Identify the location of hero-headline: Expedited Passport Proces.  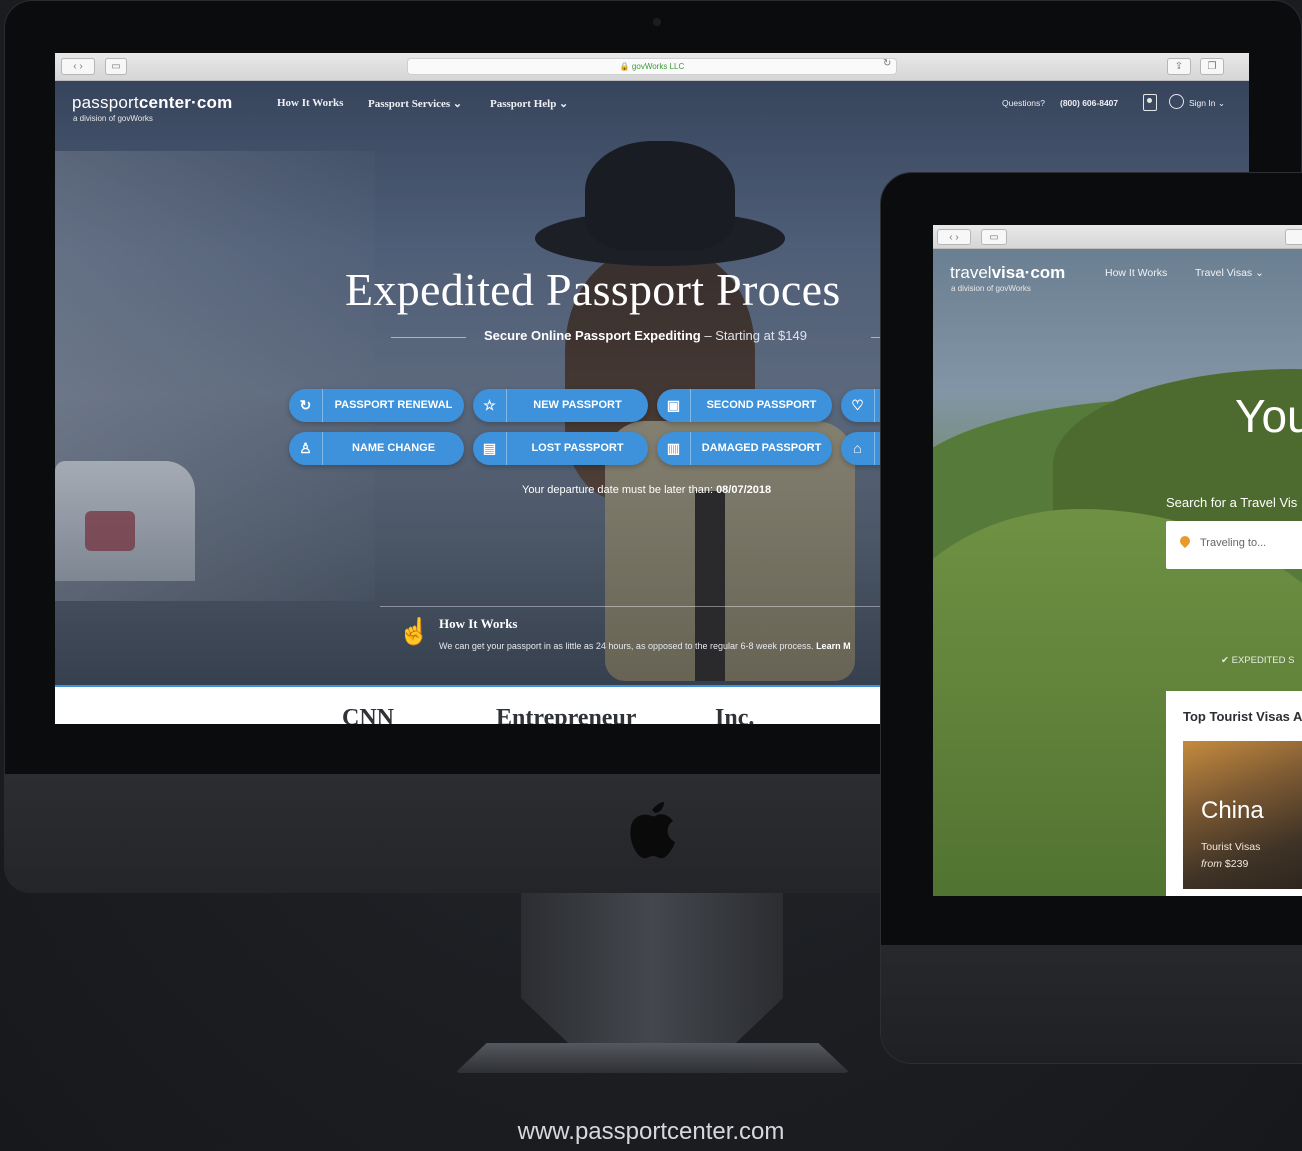
(593, 289).